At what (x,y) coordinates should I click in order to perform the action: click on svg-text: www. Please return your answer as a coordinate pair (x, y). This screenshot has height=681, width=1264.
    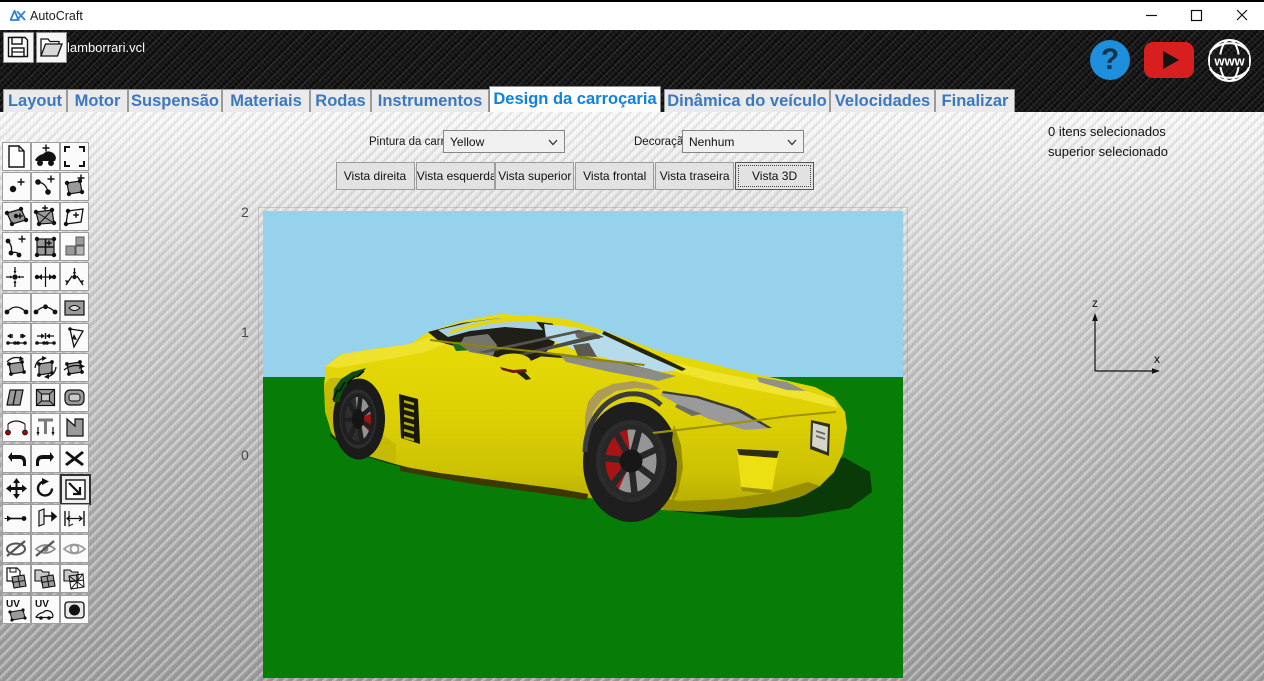
    Looking at the image, I should click on (1229, 61).